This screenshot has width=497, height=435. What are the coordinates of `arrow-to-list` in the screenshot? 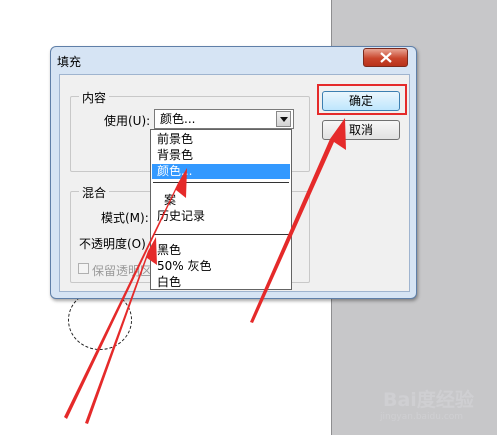 It's located at (121, 330).